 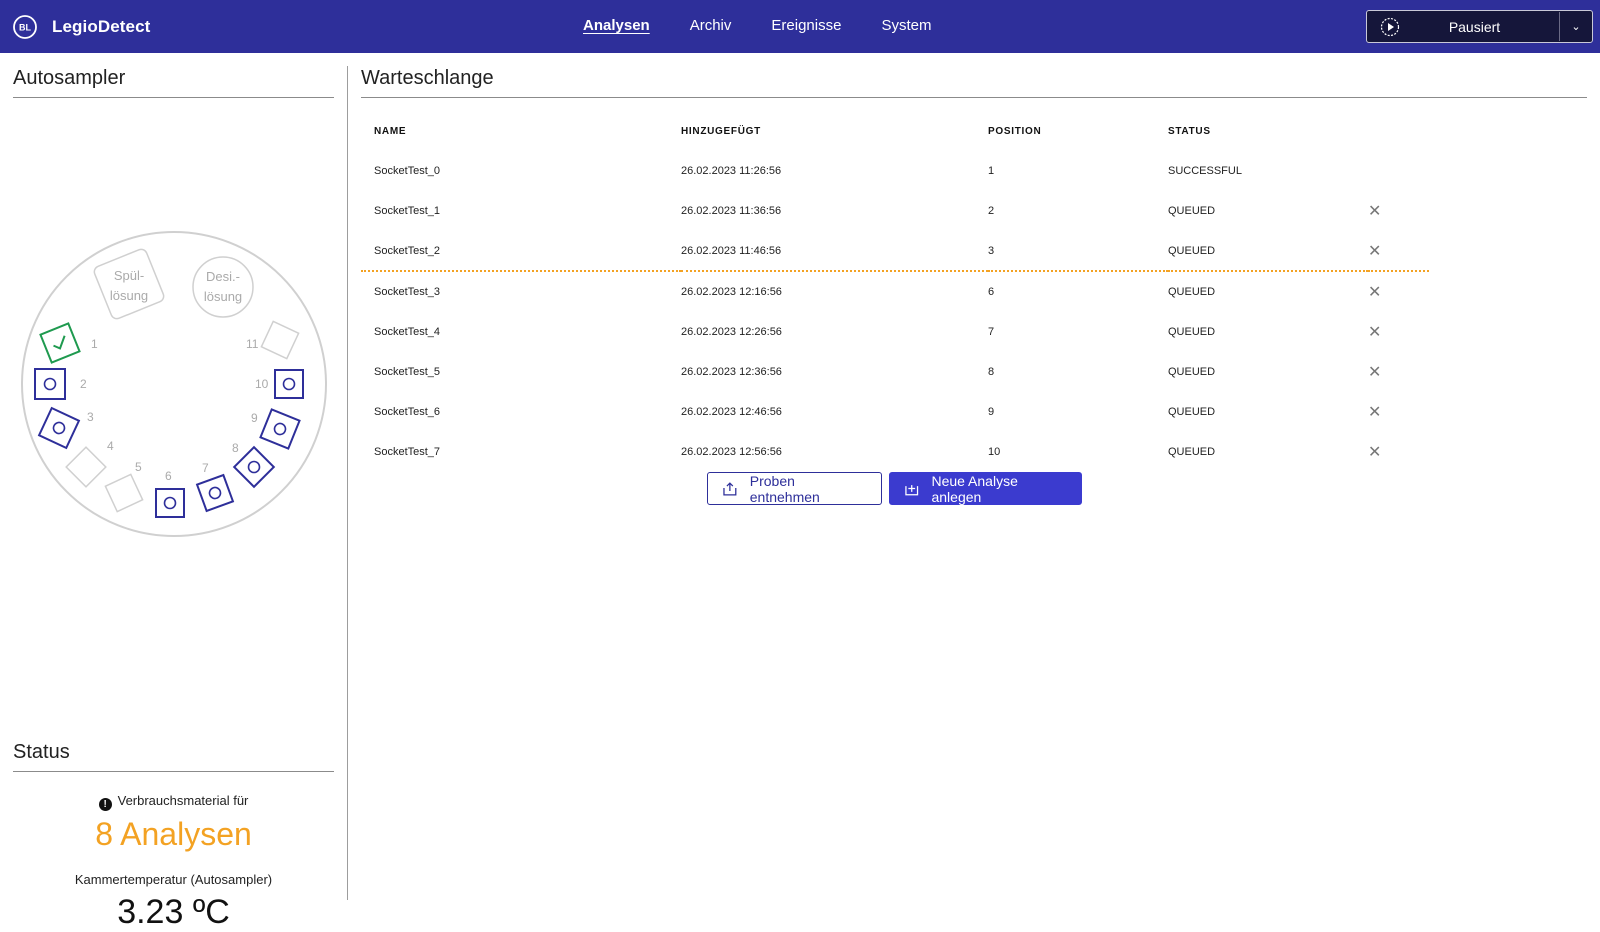 I want to click on row-status: SUCCESSFUL, so click(x=1205, y=171).